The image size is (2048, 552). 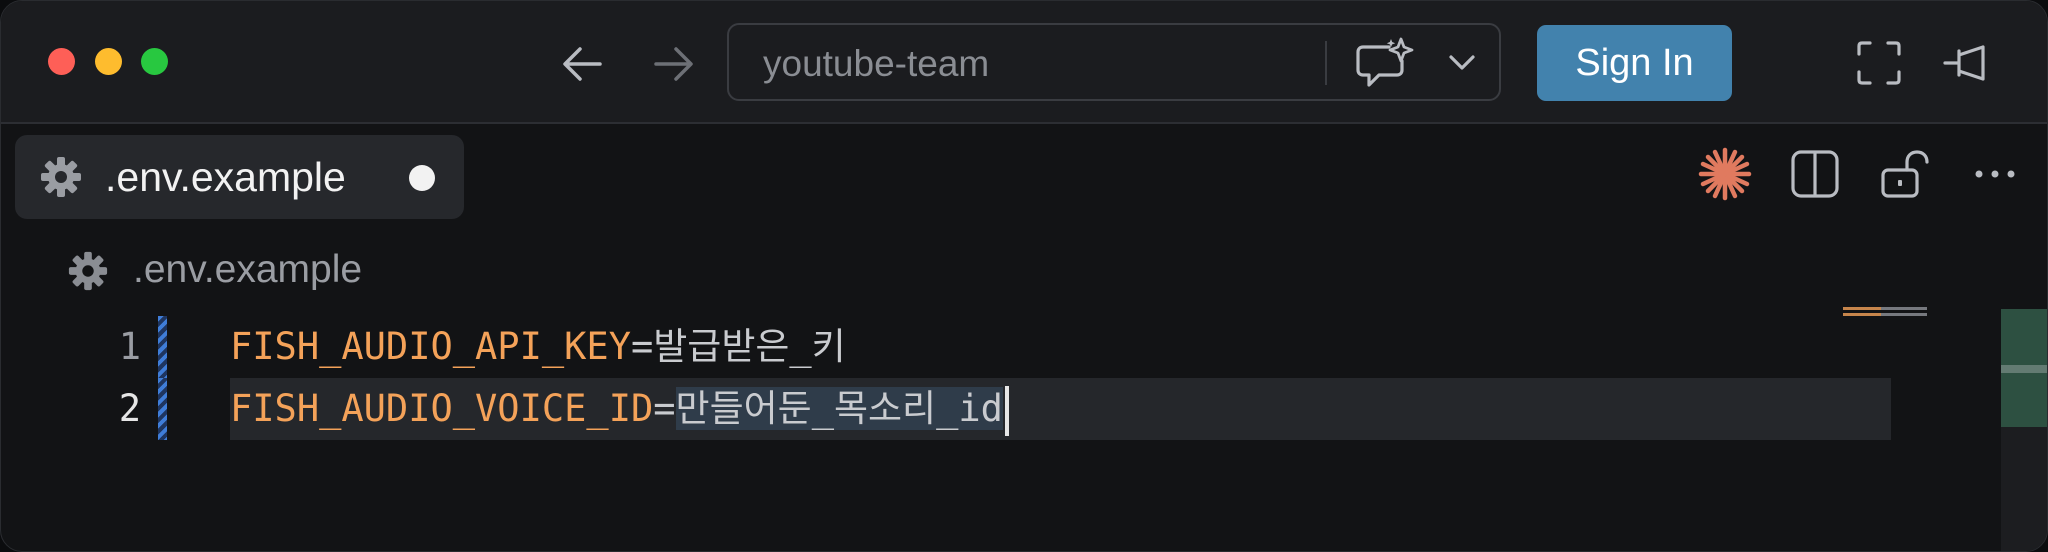 I want to click on back-button, so click(x=582, y=64).